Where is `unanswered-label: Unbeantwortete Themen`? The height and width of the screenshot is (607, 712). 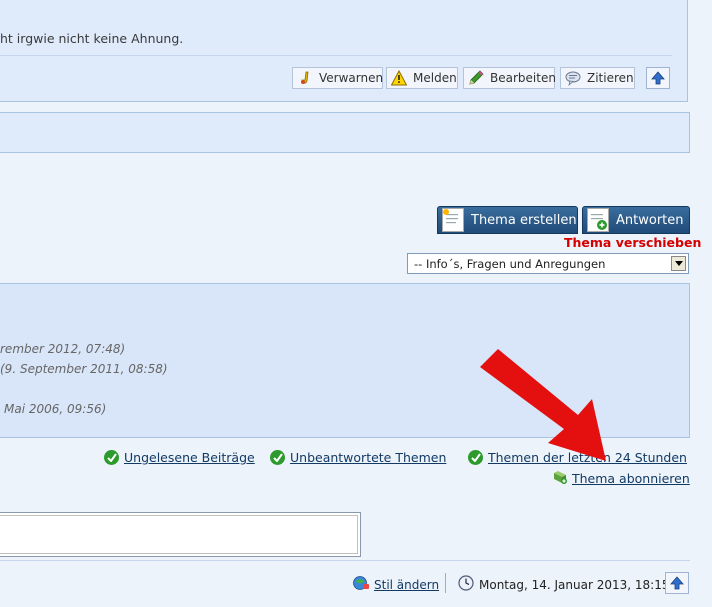 unanswered-label: Unbeantwortete Themen is located at coordinates (368, 457).